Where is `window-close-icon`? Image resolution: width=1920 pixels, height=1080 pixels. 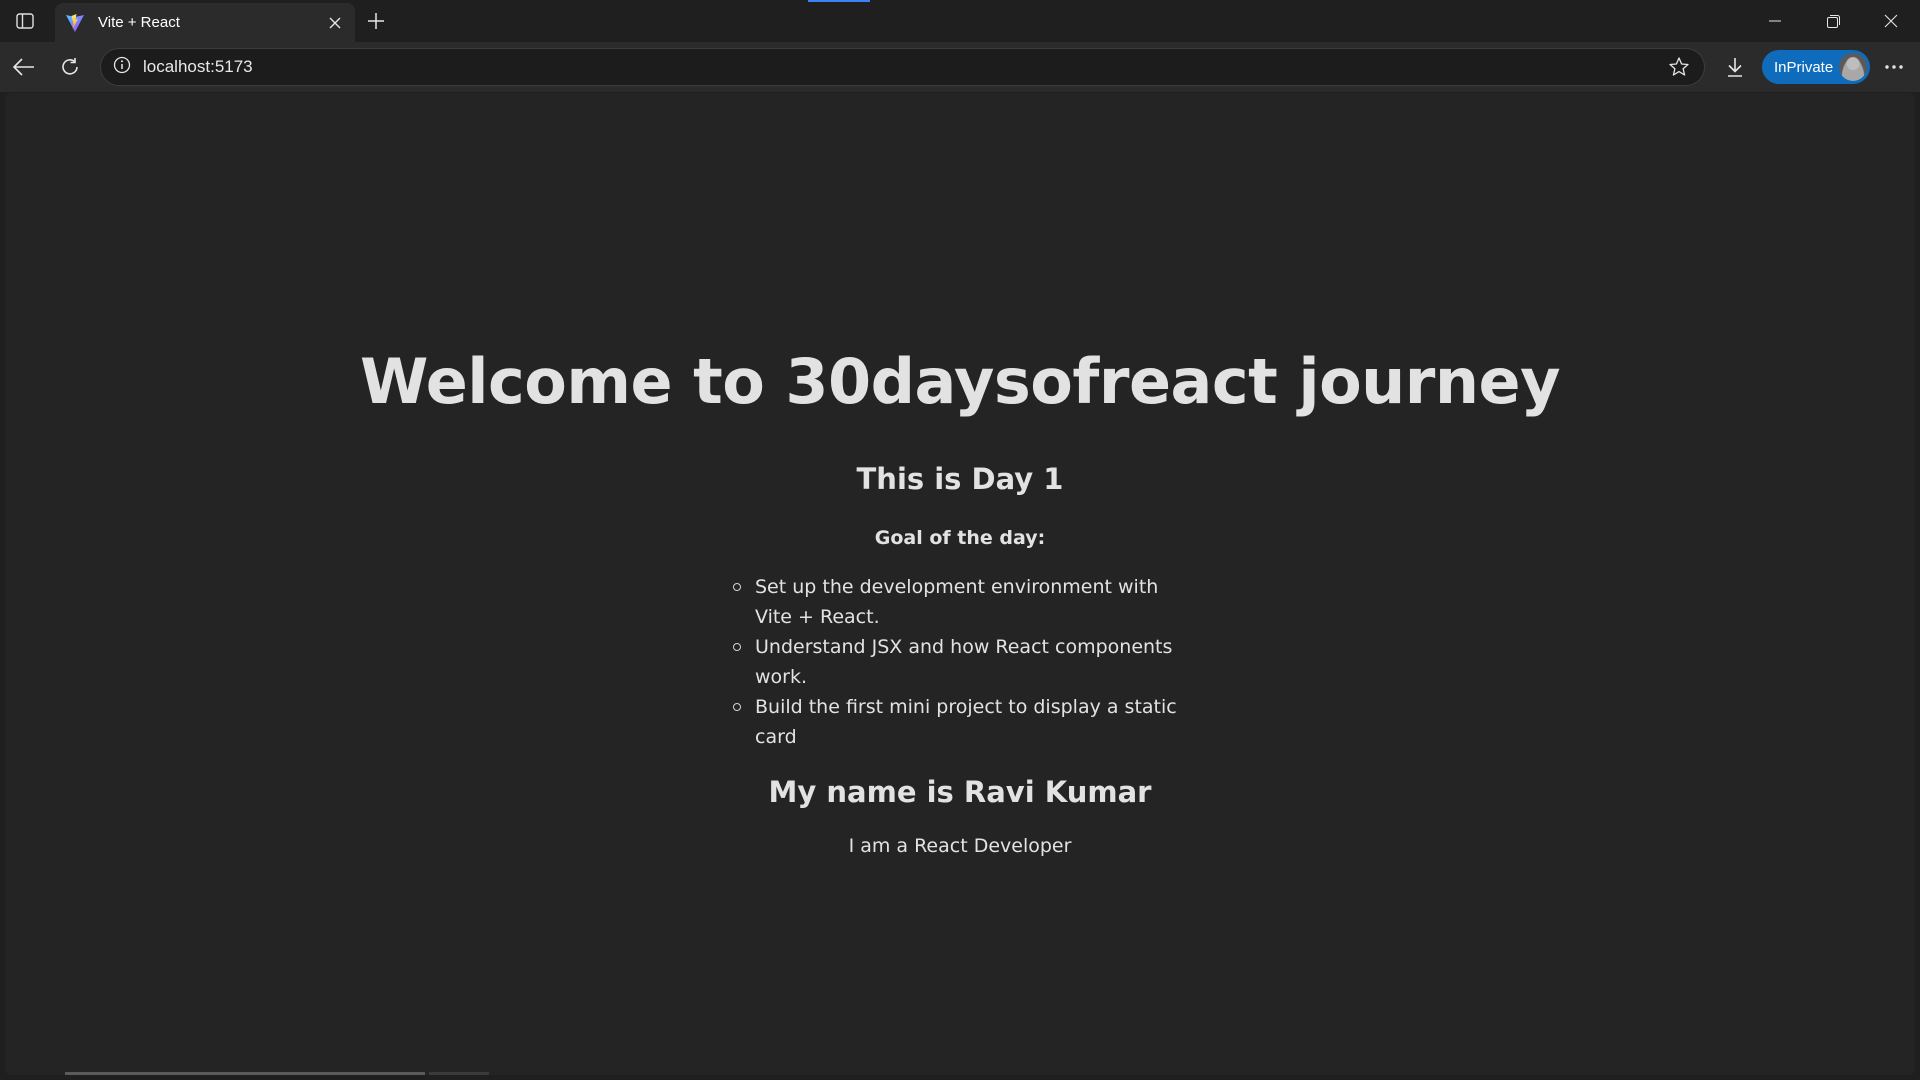 window-close-icon is located at coordinates (1891, 21).